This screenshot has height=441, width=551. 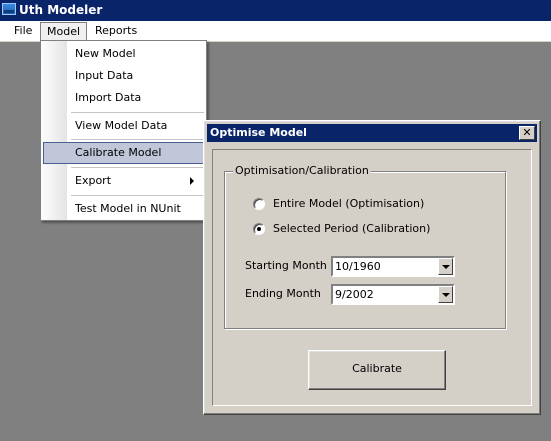 What do you see at coordinates (259, 229) in the screenshot?
I see `radio-selected-period` at bounding box center [259, 229].